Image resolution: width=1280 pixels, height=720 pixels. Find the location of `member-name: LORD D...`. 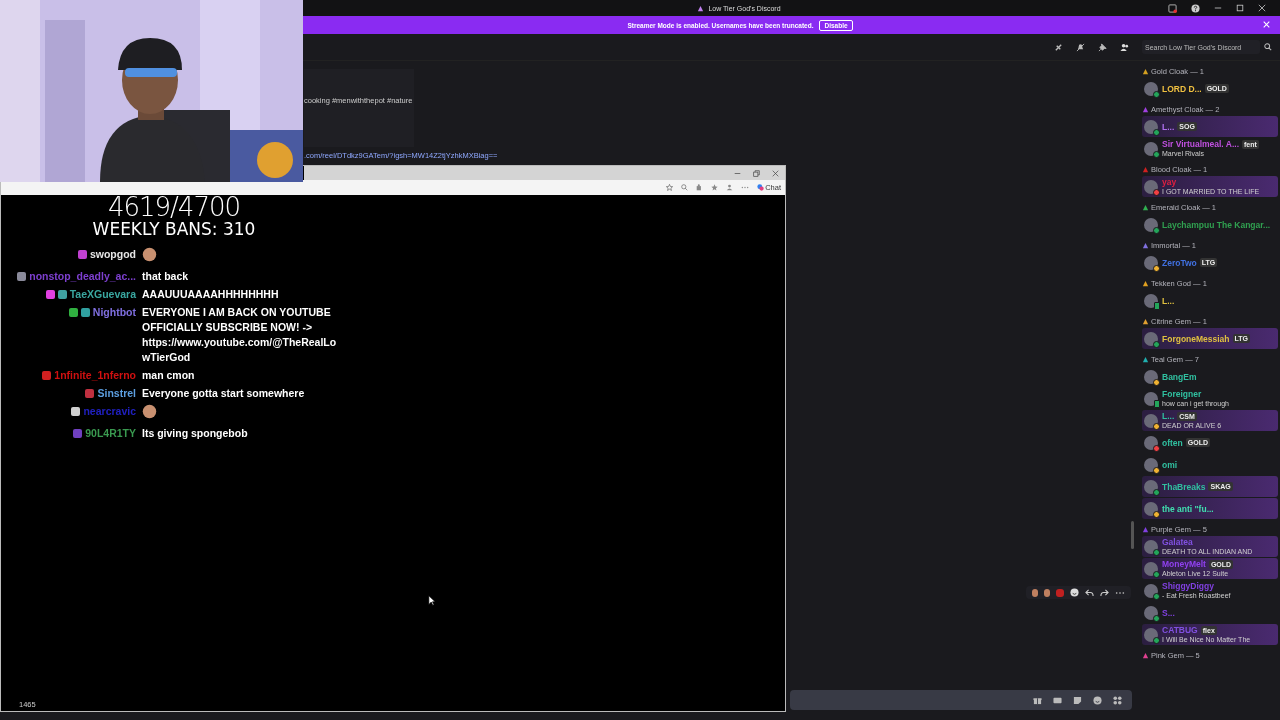

member-name: LORD D... is located at coordinates (1182, 88).